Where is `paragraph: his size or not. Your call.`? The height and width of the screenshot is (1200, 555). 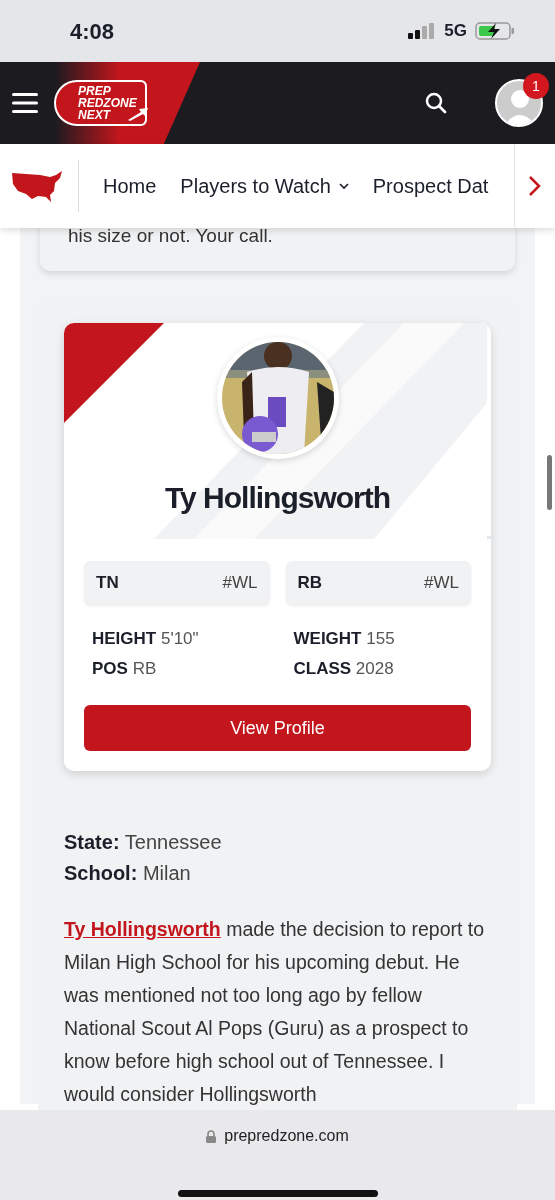 paragraph: his size or not. Your call. is located at coordinates (171, 238).